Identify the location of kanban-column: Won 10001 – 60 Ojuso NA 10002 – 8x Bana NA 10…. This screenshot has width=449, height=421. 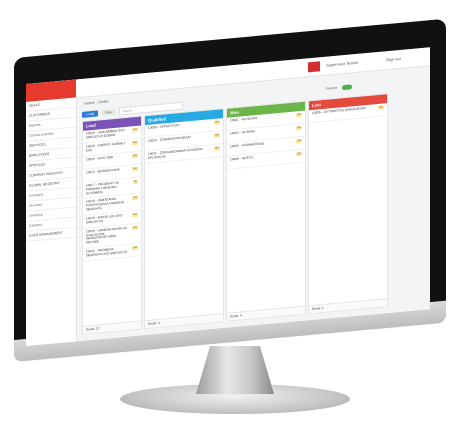
(266, 211).